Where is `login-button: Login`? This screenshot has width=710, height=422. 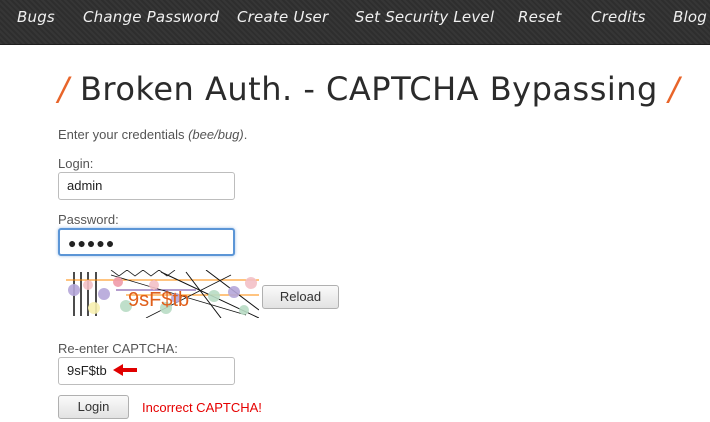 login-button: Login is located at coordinates (93, 407).